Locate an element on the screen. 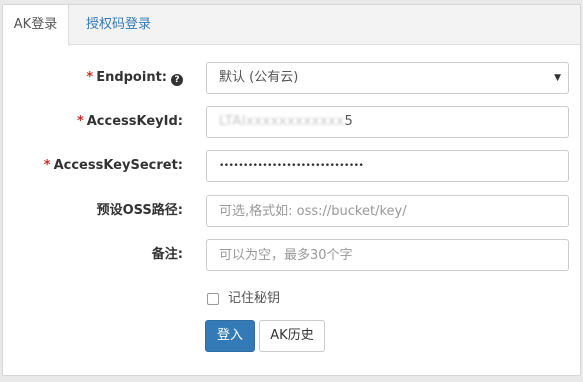 This screenshot has width=583, height=382. login-tab-bar: AK登录 授权码登录 is located at coordinates (291, 25).